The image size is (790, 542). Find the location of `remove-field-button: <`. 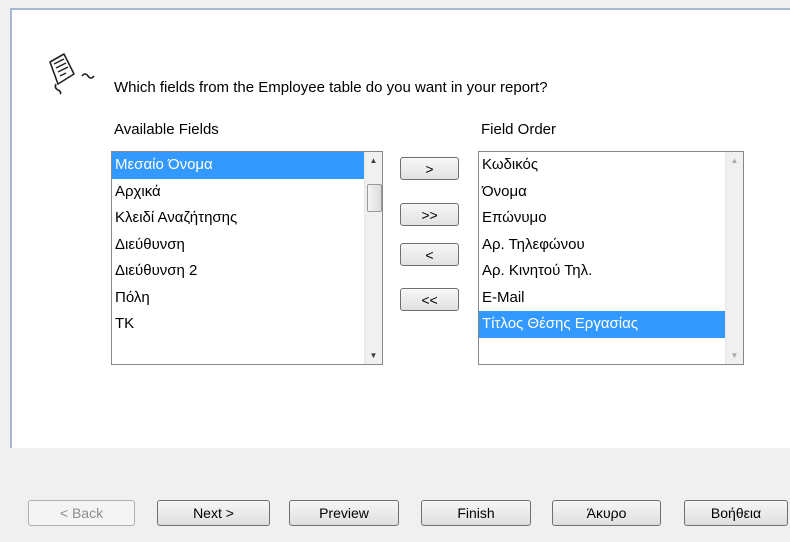

remove-field-button: < is located at coordinates (429, 254).